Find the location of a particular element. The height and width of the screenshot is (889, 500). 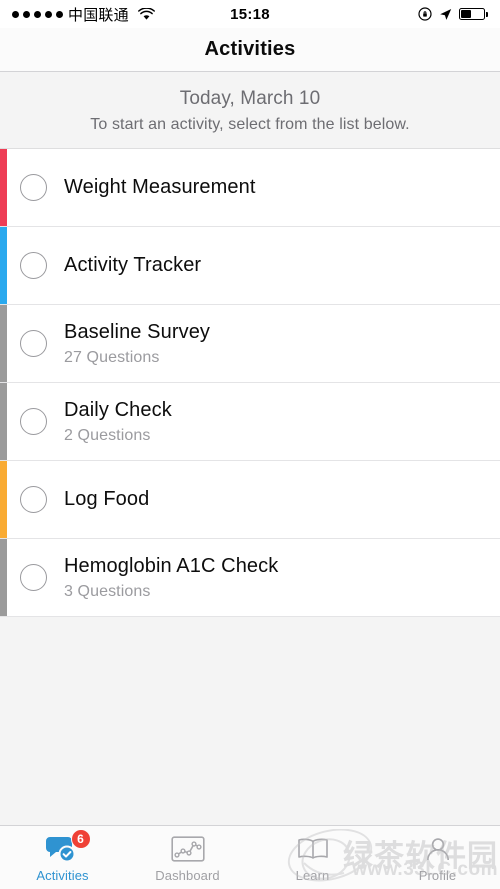

wifi-icon is located at coordinates (146, 13).